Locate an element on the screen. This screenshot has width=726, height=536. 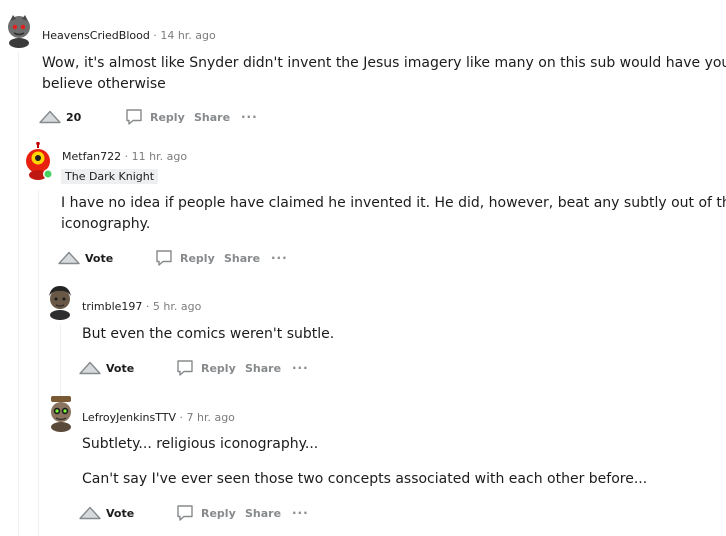
timestamp: 14 hr. ago is located at coordinates (187, 35).